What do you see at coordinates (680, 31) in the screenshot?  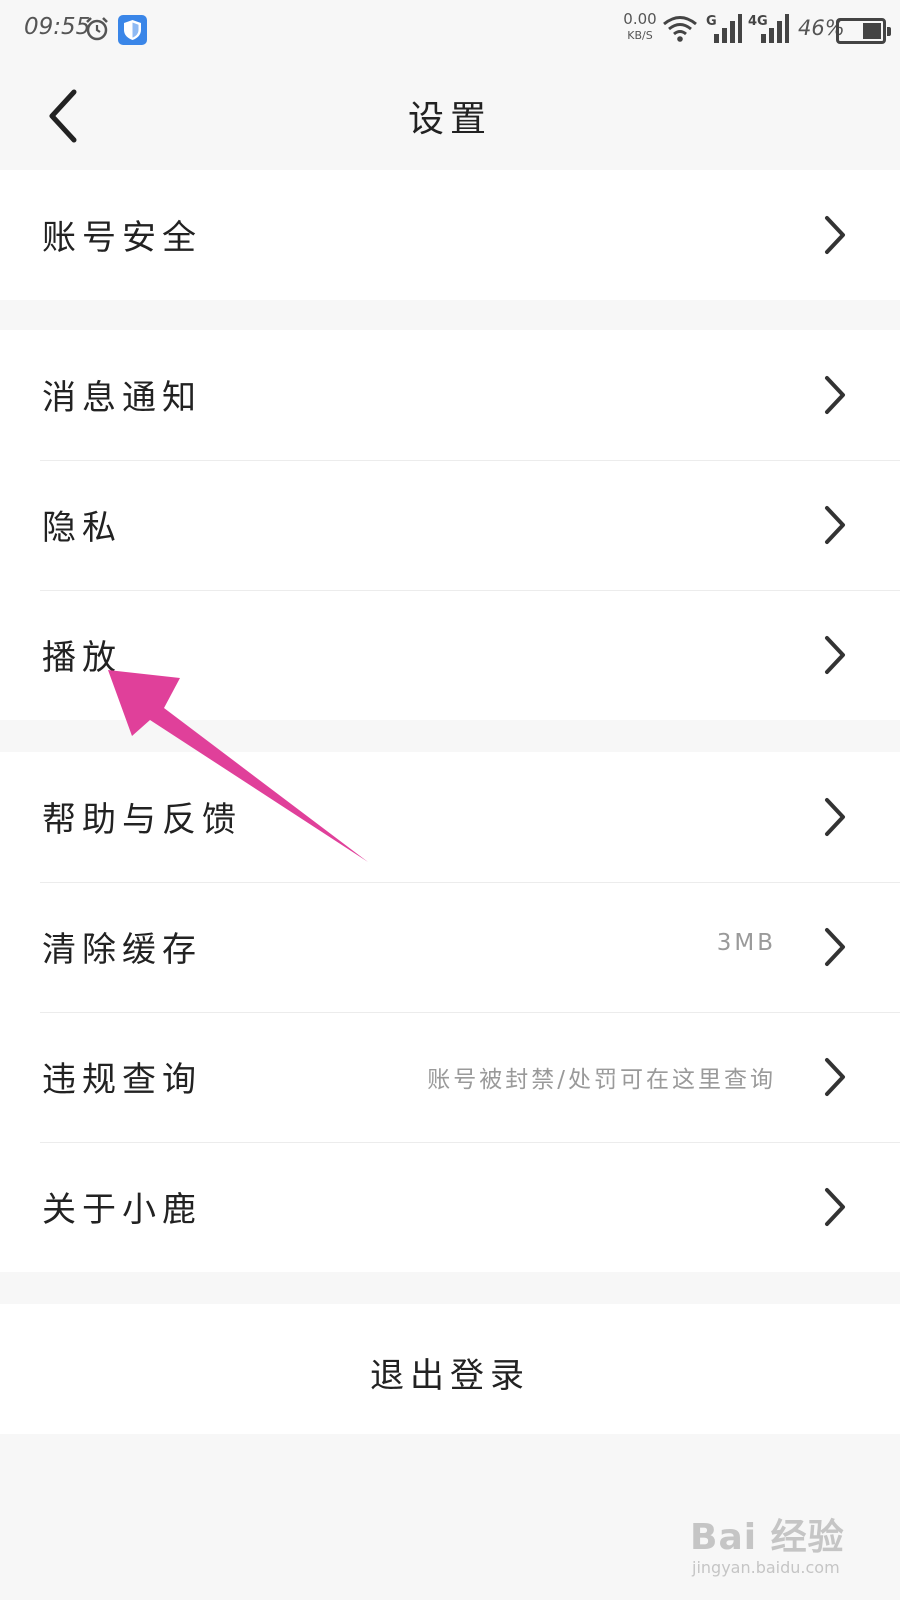 I see `wifi-icon` at bounding box center [680, 31].